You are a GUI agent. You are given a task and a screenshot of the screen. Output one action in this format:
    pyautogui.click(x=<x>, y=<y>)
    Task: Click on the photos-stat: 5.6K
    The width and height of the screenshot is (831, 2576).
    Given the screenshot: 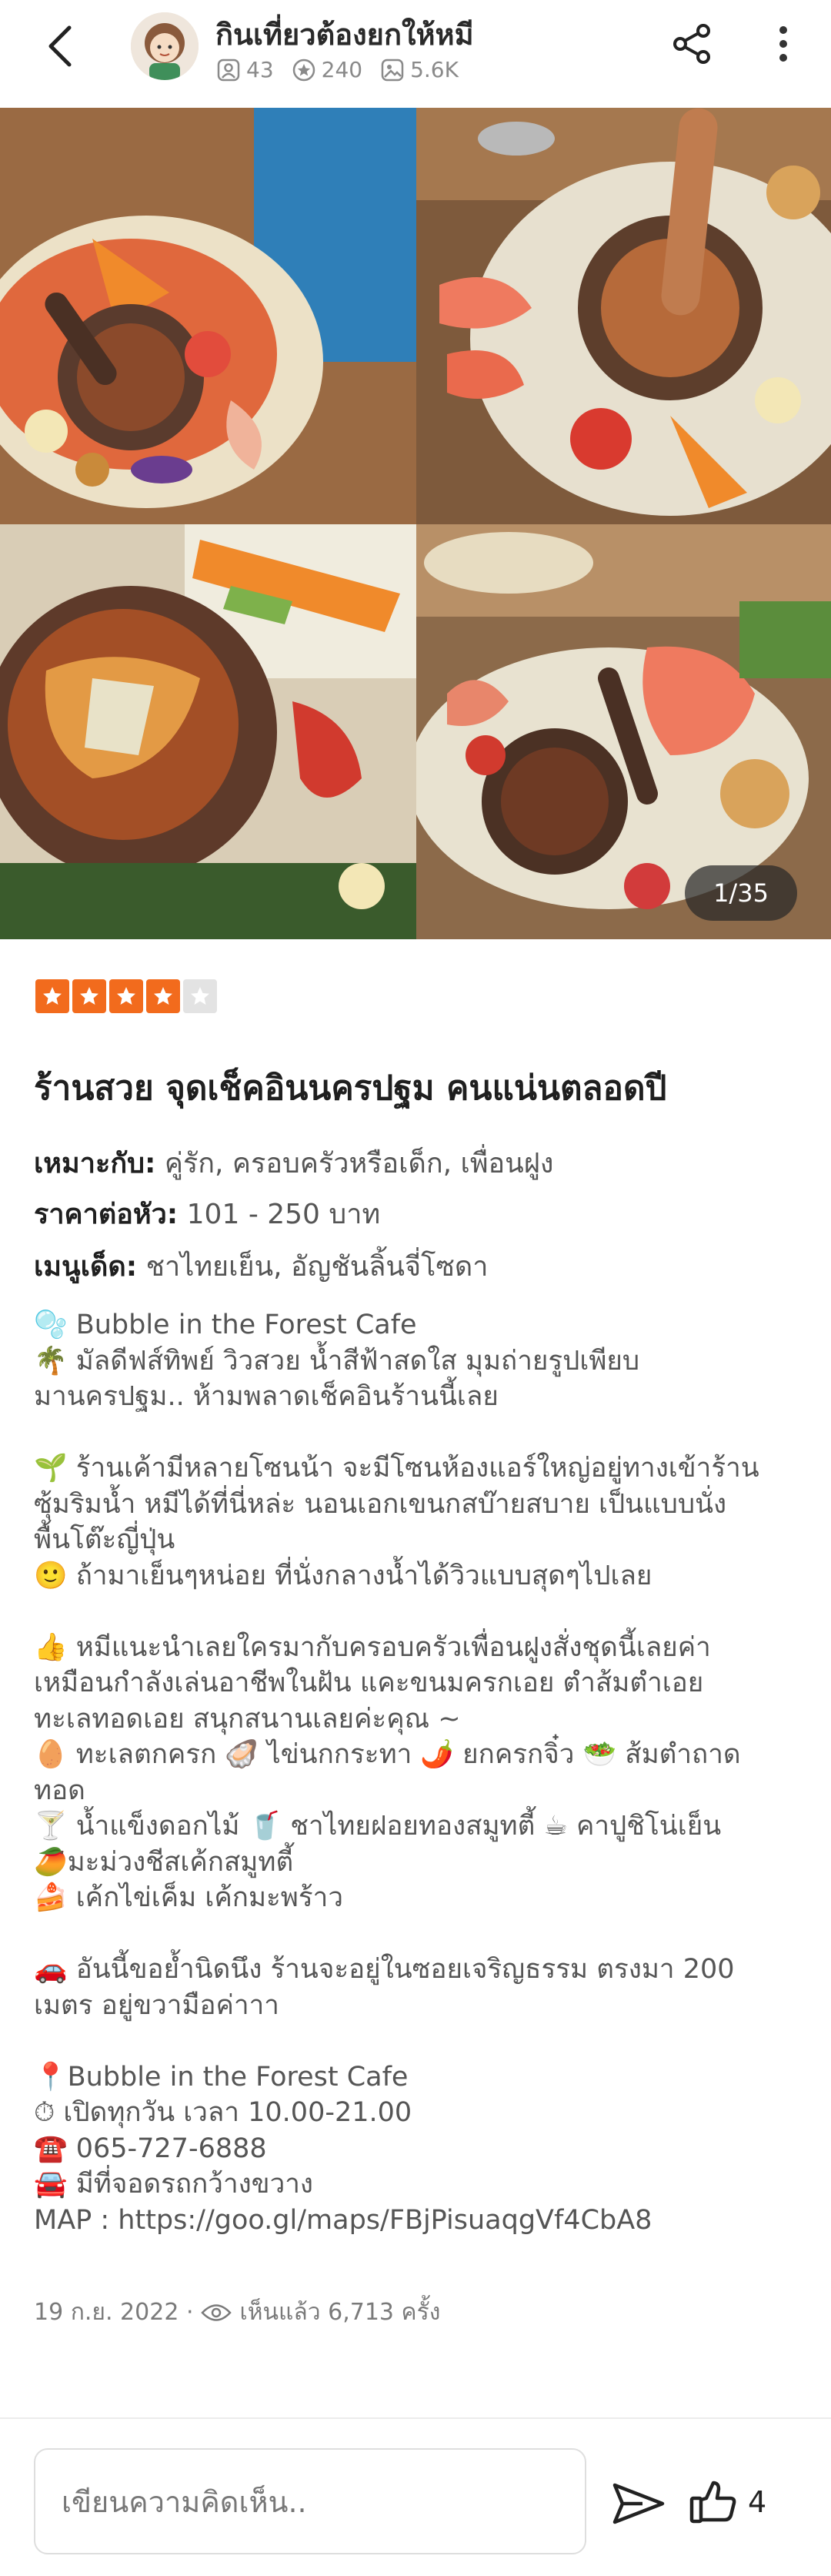 What is the action you would take?
    pyautogui.click(x=420, y=70)
    